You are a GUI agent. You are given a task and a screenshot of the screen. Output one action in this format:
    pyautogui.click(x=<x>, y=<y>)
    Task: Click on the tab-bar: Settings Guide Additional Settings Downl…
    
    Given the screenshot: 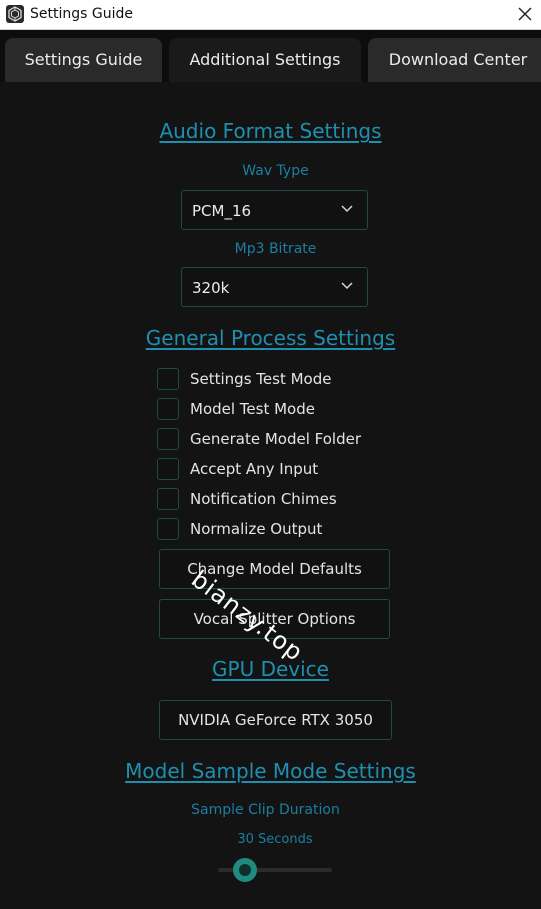 What is the action you would take?
    pyautogui.click(x=270, y=56)
    